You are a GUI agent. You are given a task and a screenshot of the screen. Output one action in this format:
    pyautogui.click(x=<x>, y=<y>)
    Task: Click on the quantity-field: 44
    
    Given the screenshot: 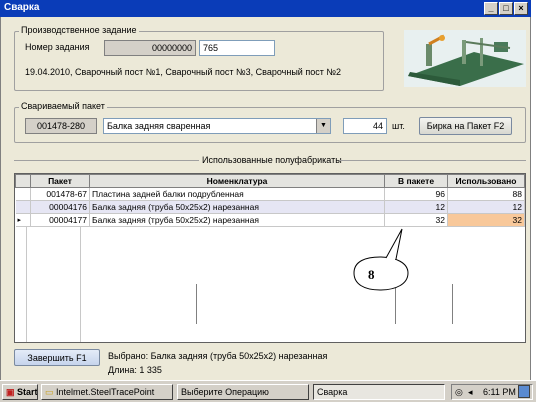 What is the action you would take?
    pyautogui.click(x=365, y=126)
    